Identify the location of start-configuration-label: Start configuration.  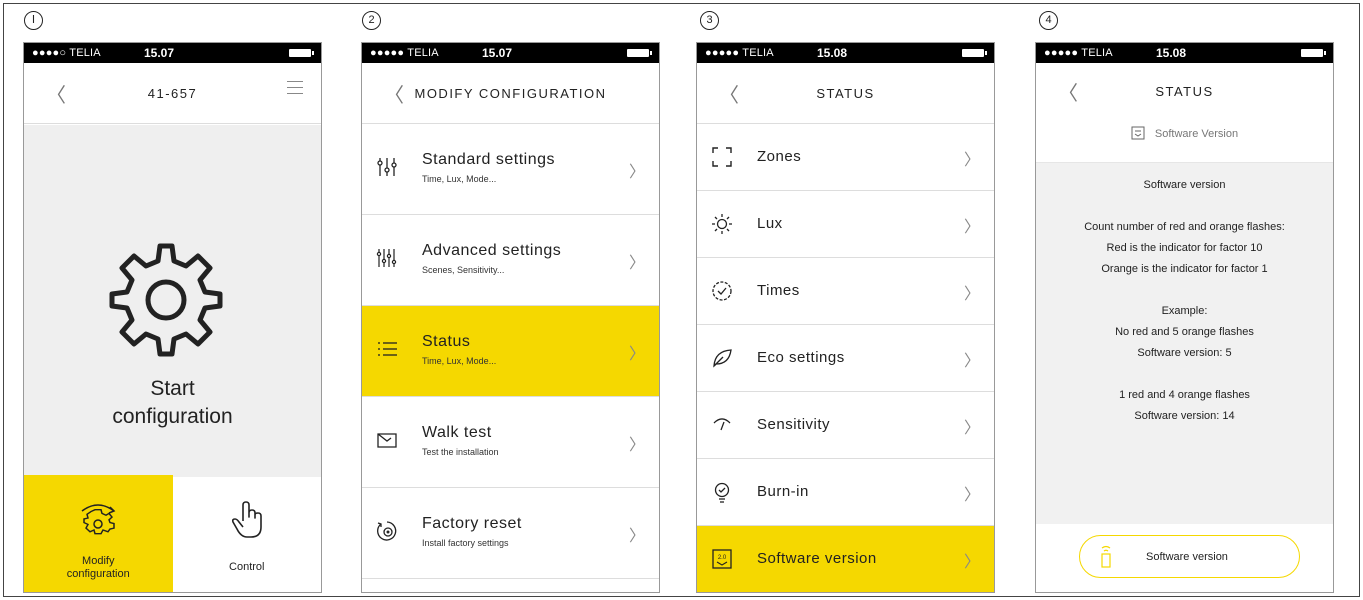
(172, 402).